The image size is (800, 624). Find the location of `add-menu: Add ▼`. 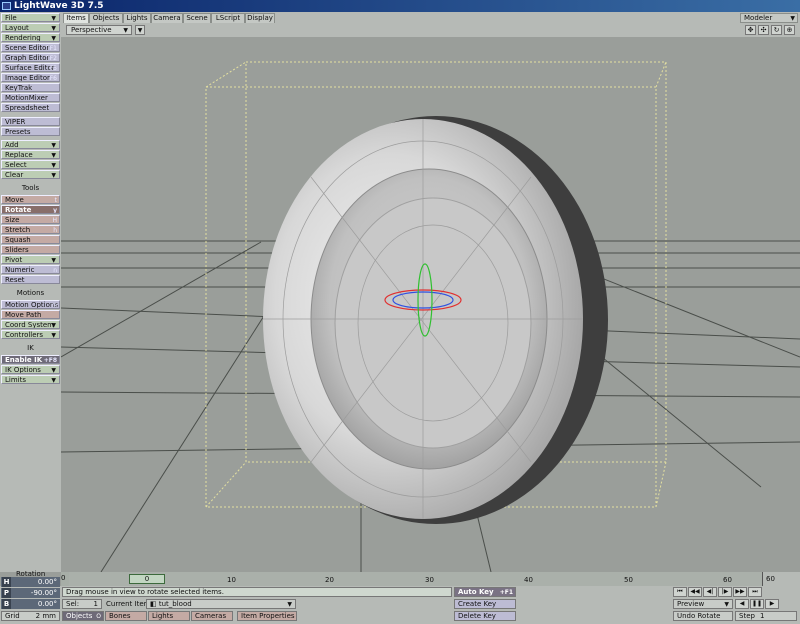

add-menu: Add ▼ is located at coordinates (30, 144).